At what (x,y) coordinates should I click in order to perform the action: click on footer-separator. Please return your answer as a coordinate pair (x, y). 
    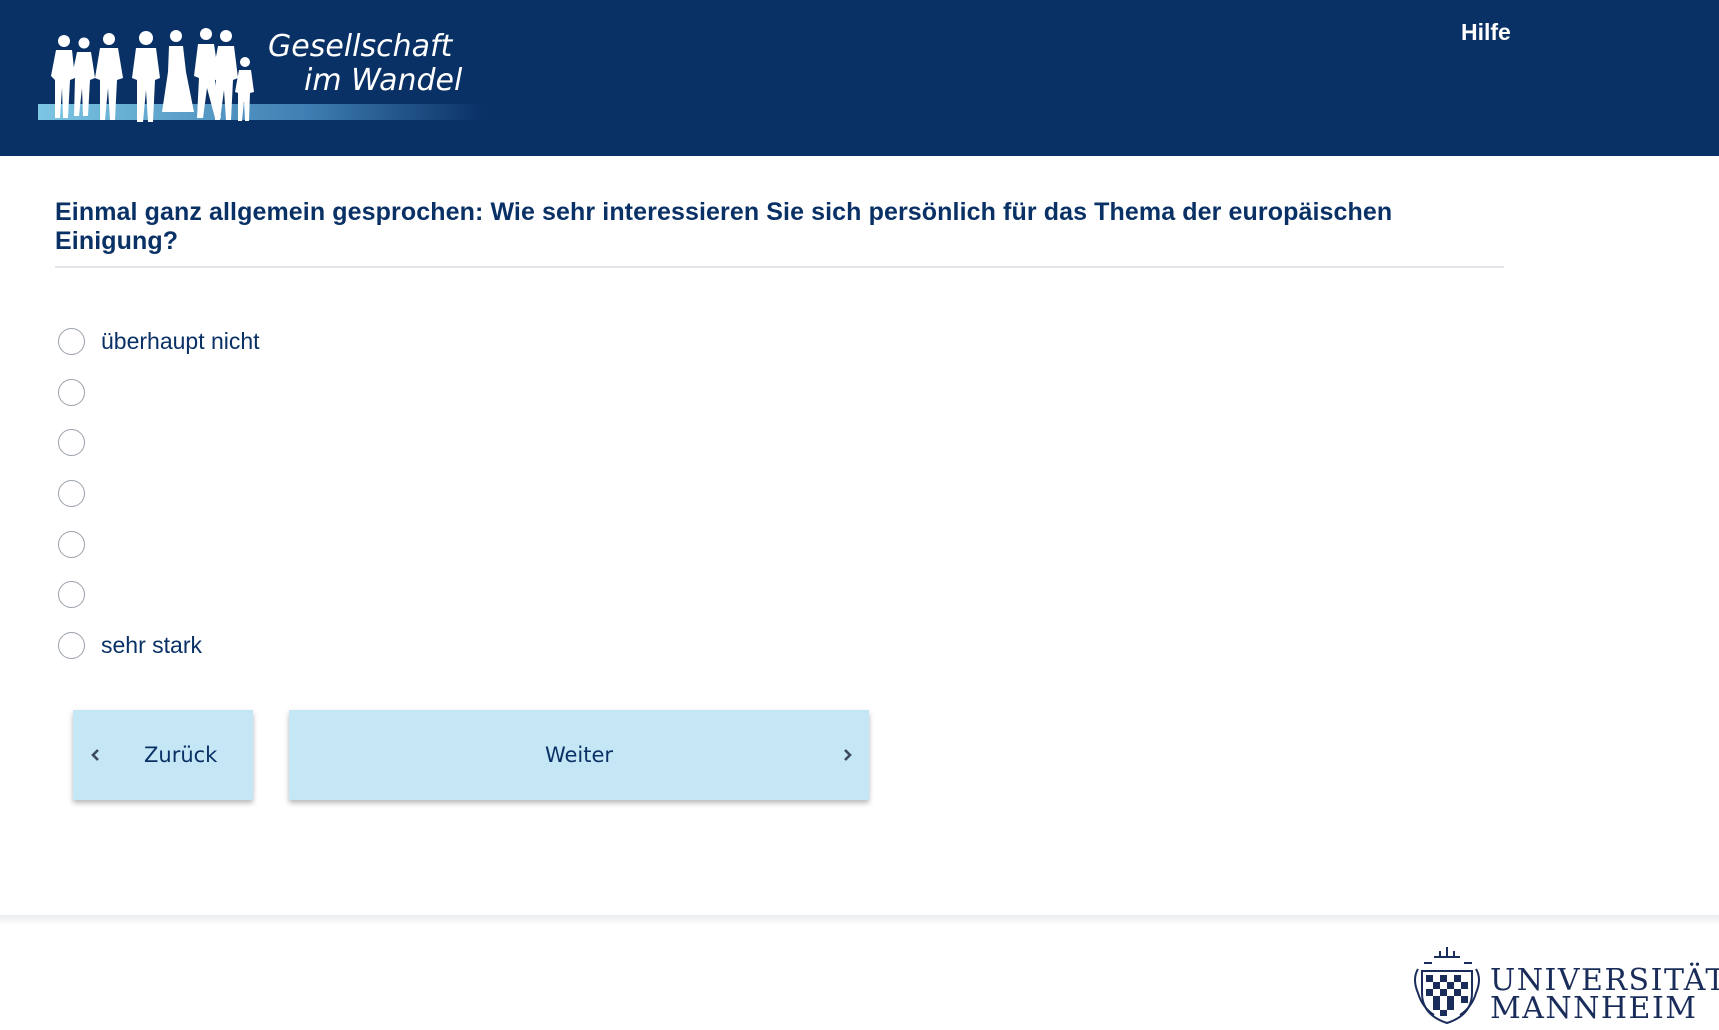
    Looking at the image, I should click on (859, 920).